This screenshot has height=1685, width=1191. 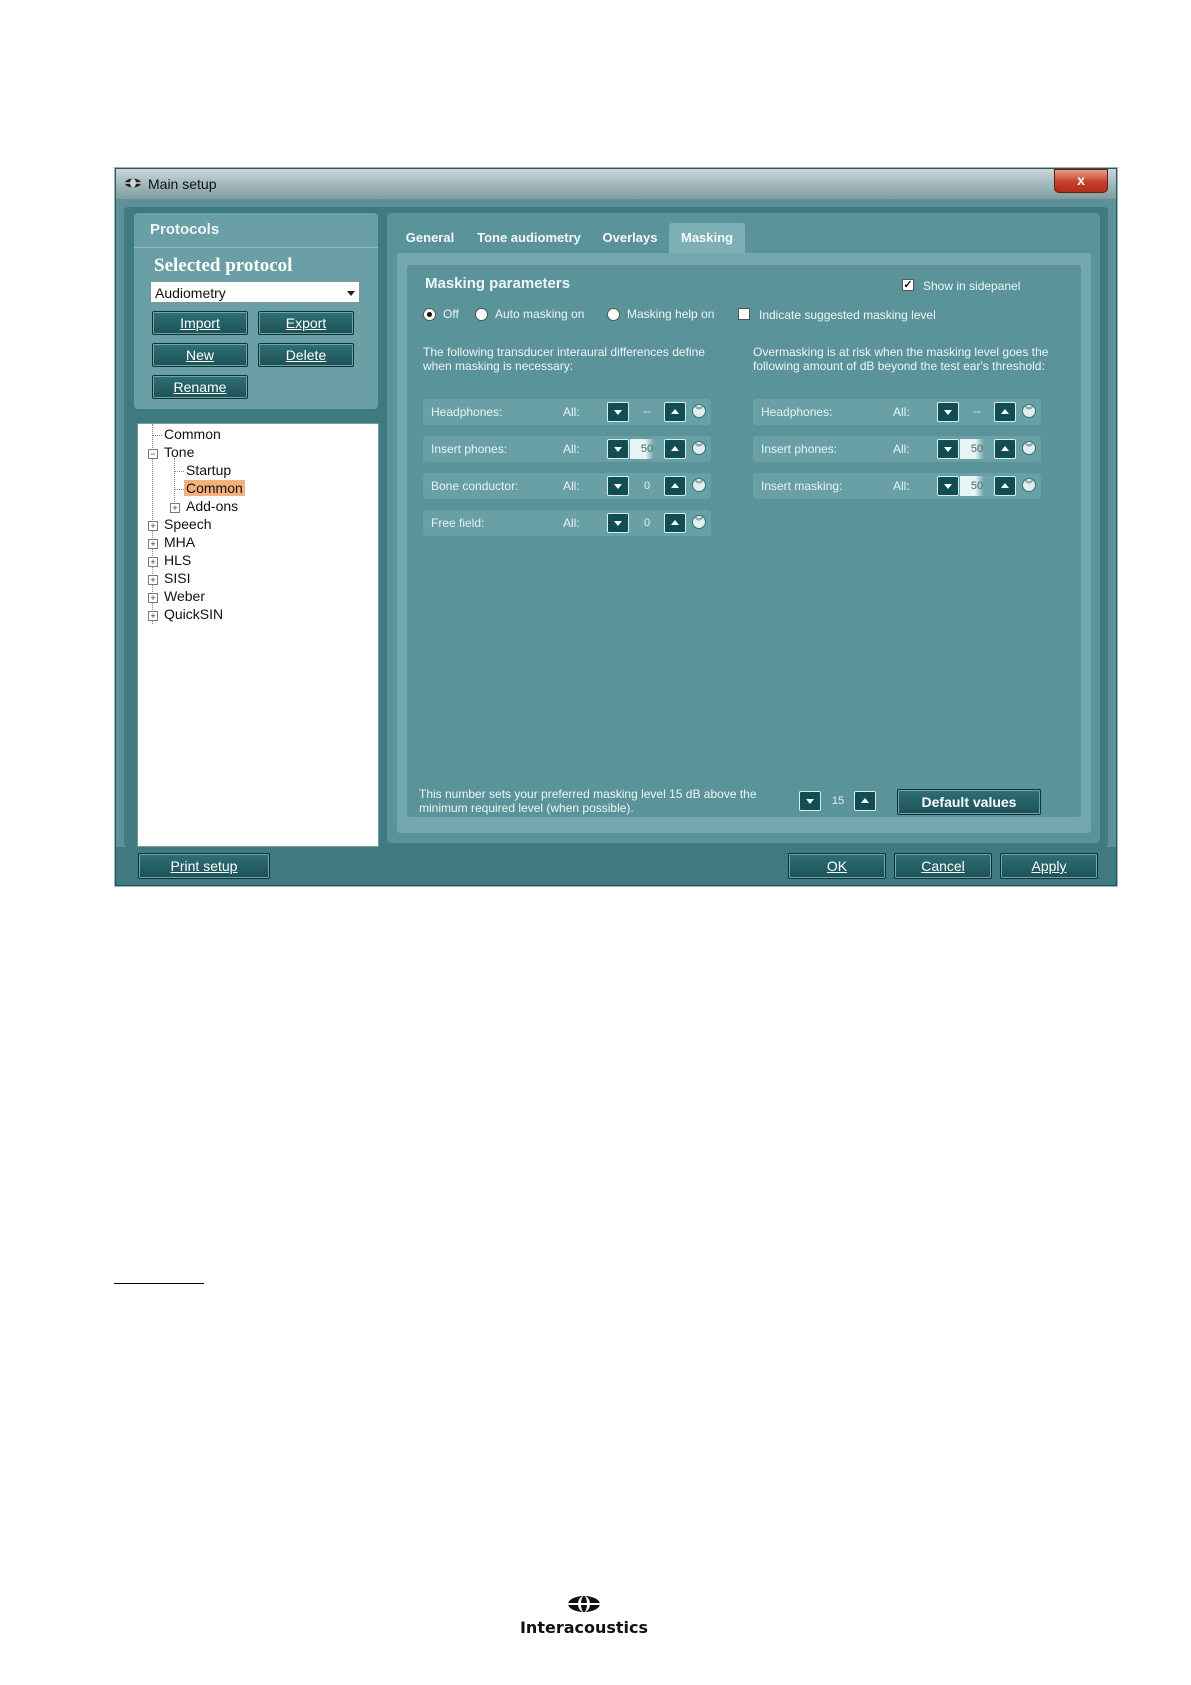 I want to click on brand-name: Interacoustics, so click(x=584, y=1627).